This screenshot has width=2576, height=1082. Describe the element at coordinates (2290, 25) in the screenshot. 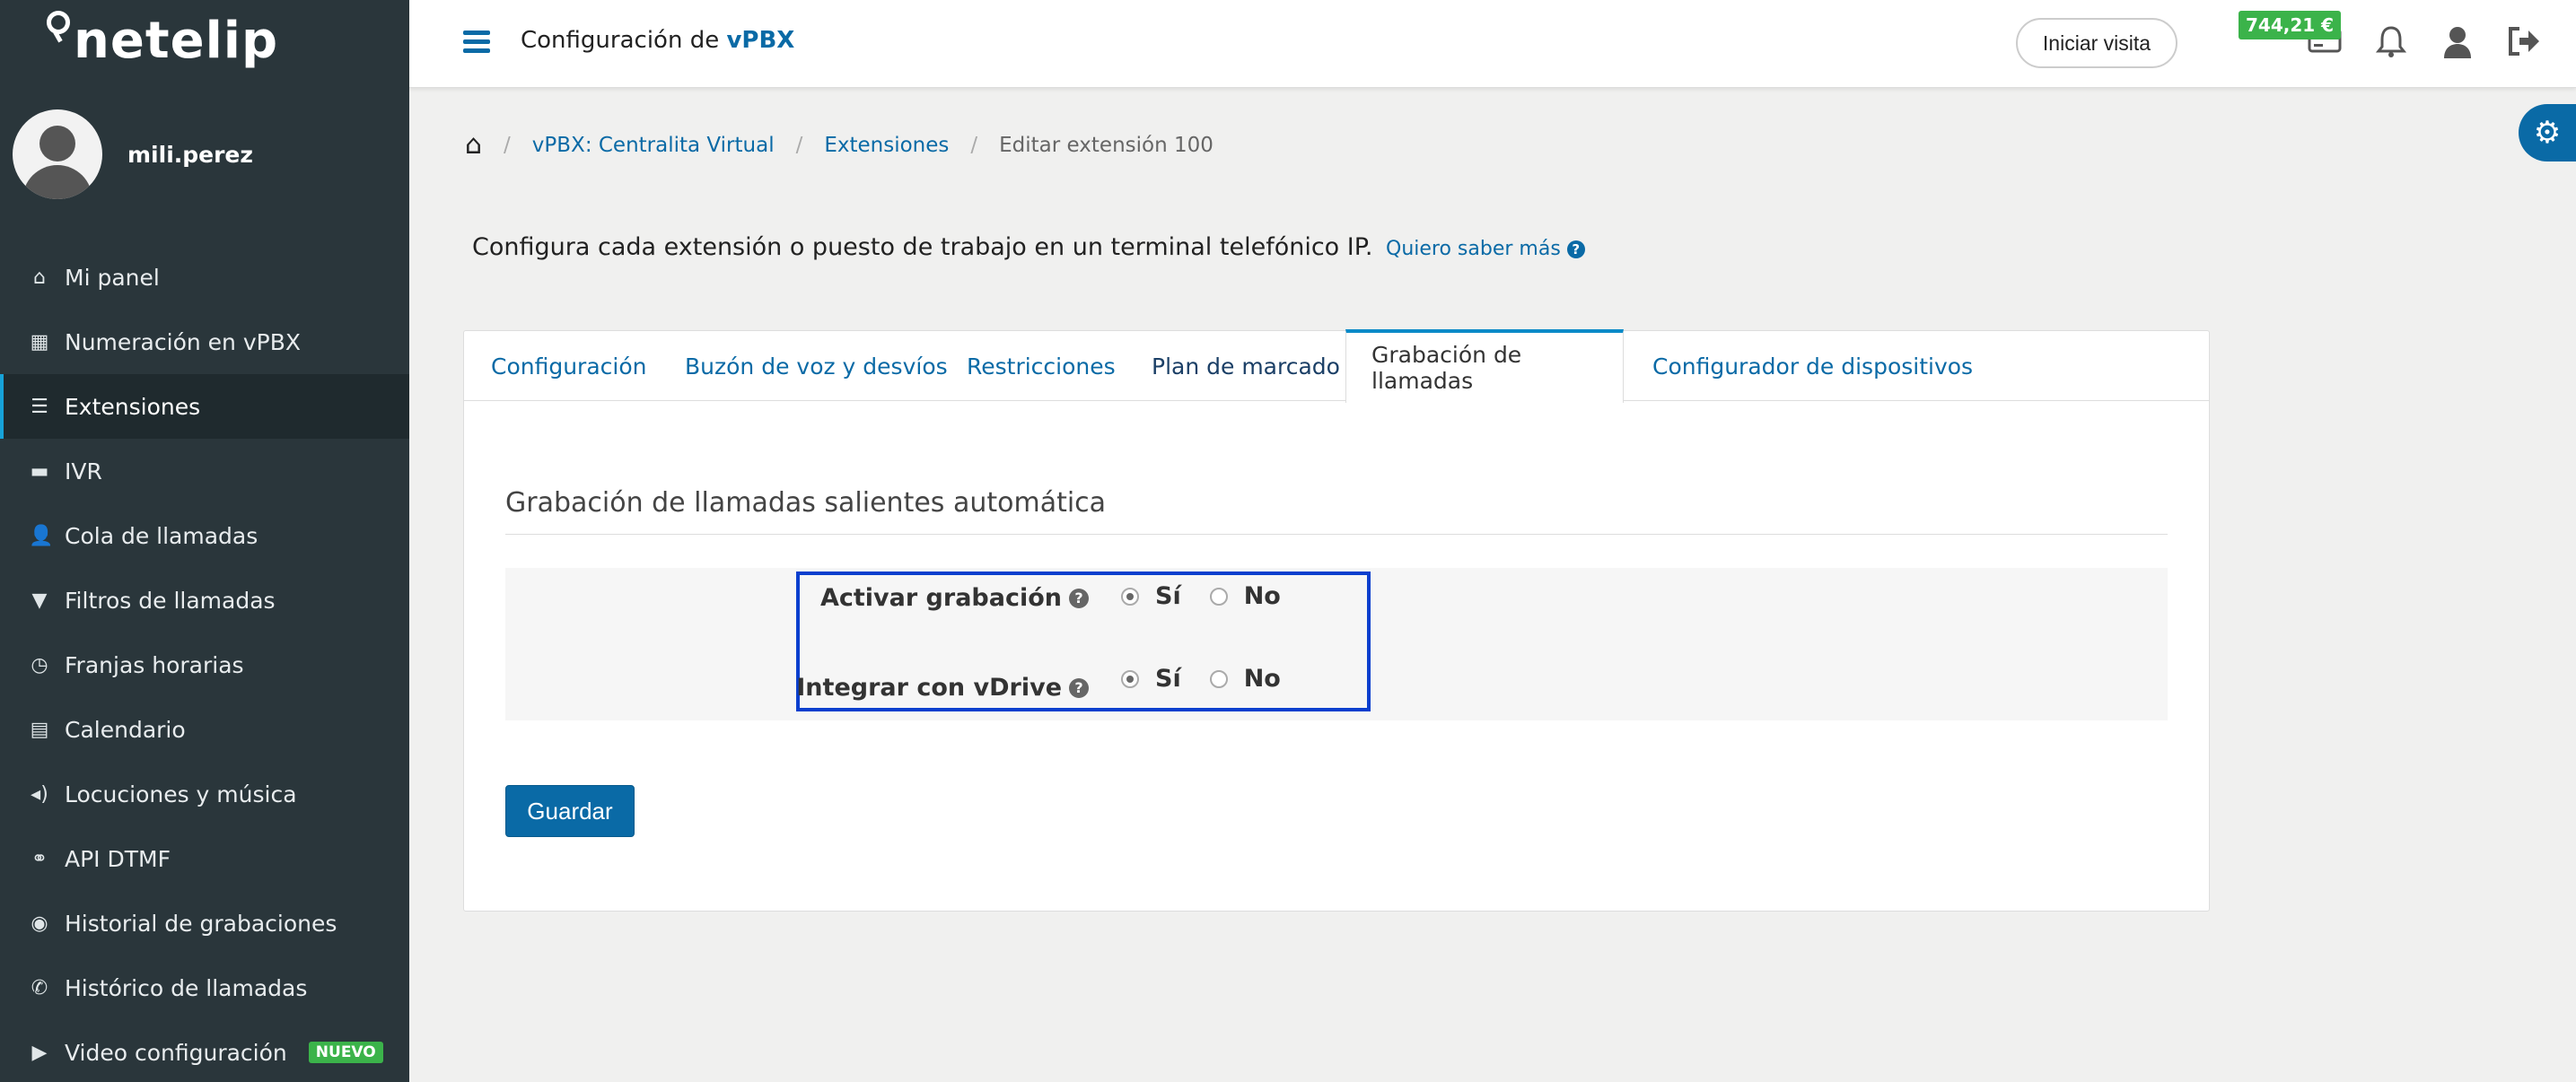

I see `balance-badge: 744,21 €` at that location.